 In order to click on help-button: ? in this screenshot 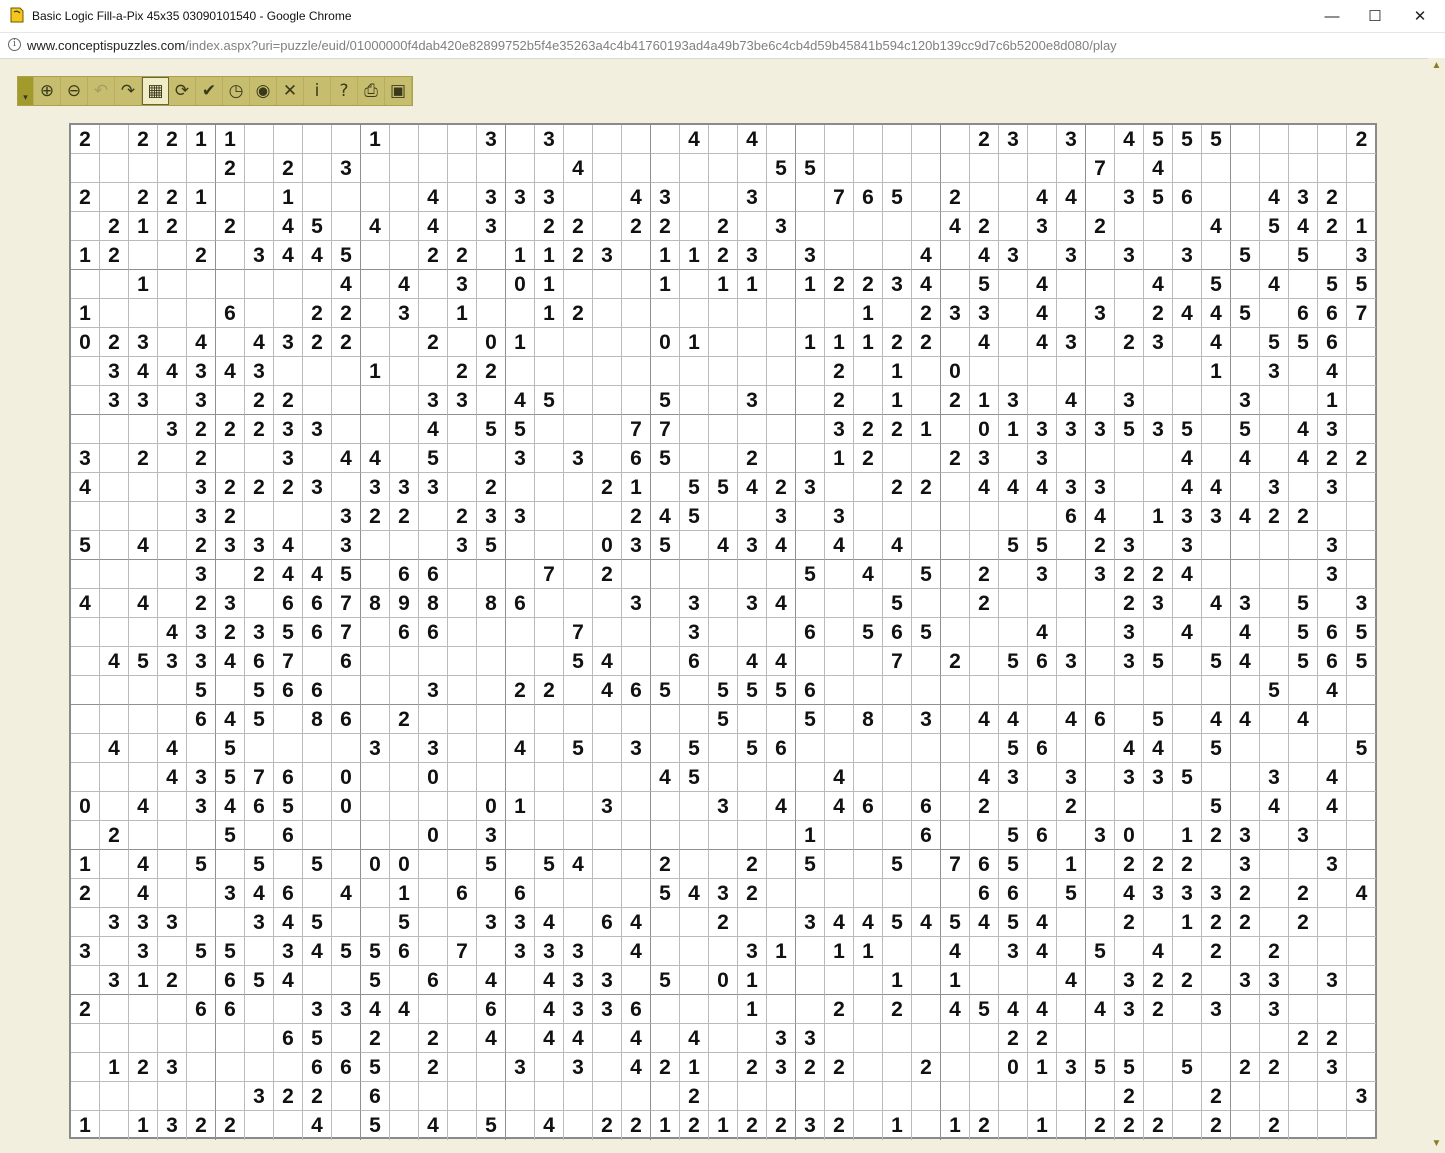, I will do `click(344, 91)`.